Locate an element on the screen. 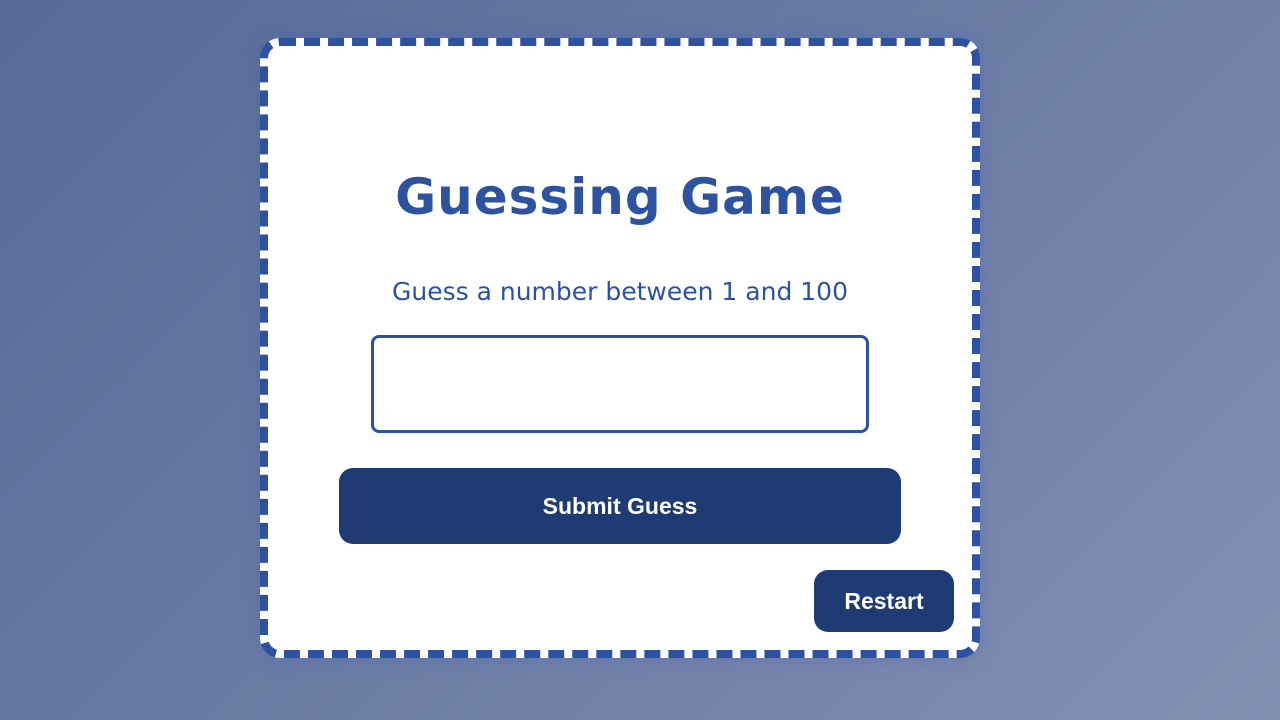 The image size is (1280, 720). restart-button: Restart is located at coordinates (884, 601).